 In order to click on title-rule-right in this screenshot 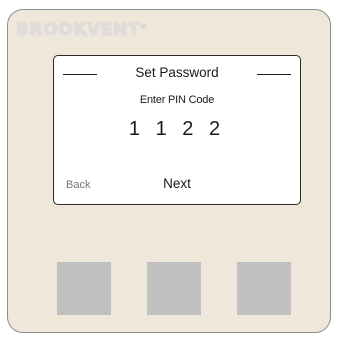, I will do `click(274, 74)`.